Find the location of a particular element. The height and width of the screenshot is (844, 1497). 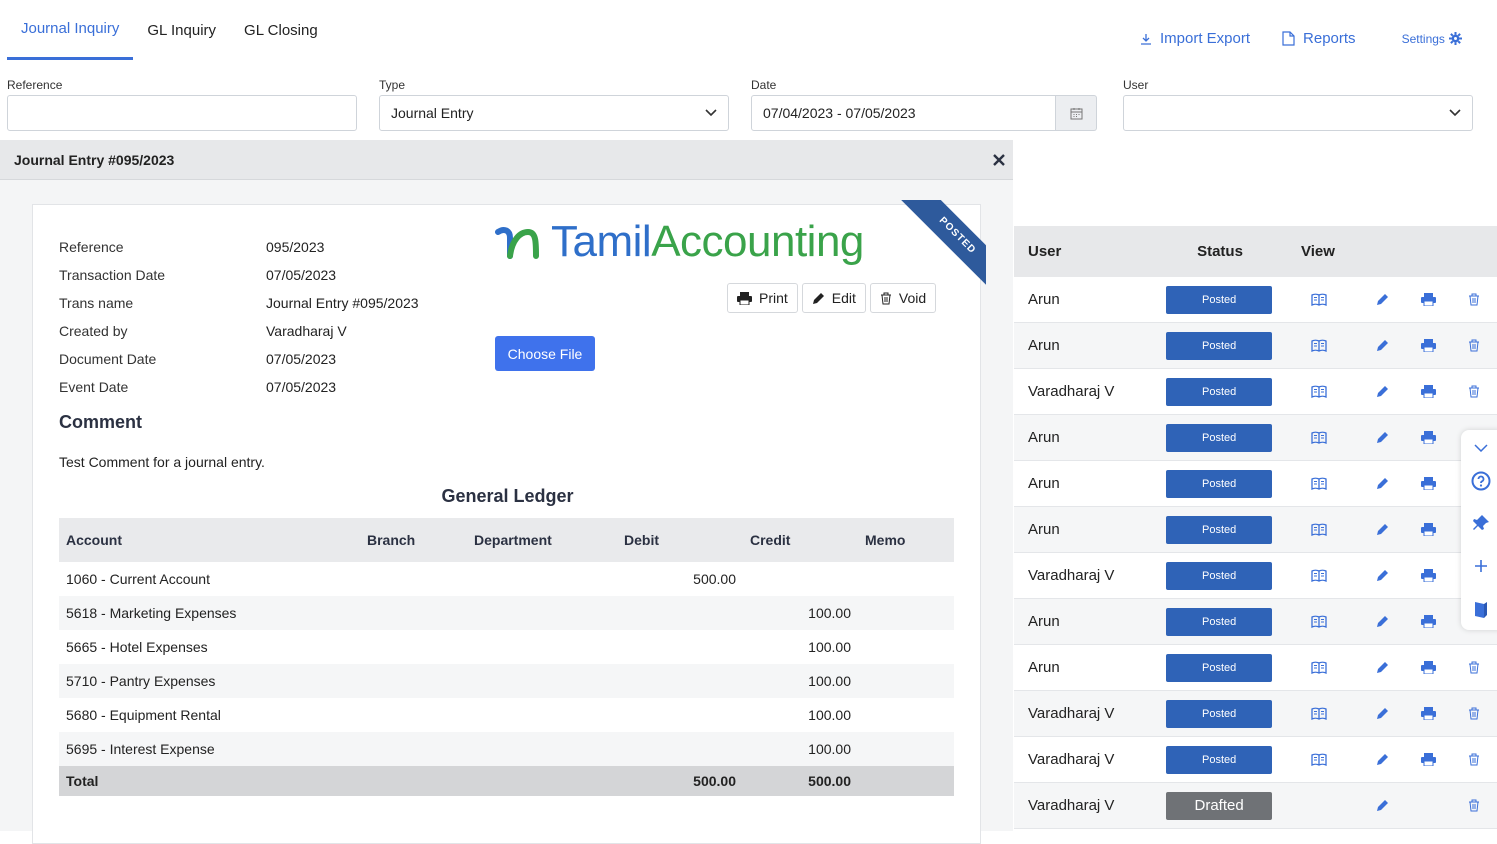

gl-memo is located at coordinates (906, 579).